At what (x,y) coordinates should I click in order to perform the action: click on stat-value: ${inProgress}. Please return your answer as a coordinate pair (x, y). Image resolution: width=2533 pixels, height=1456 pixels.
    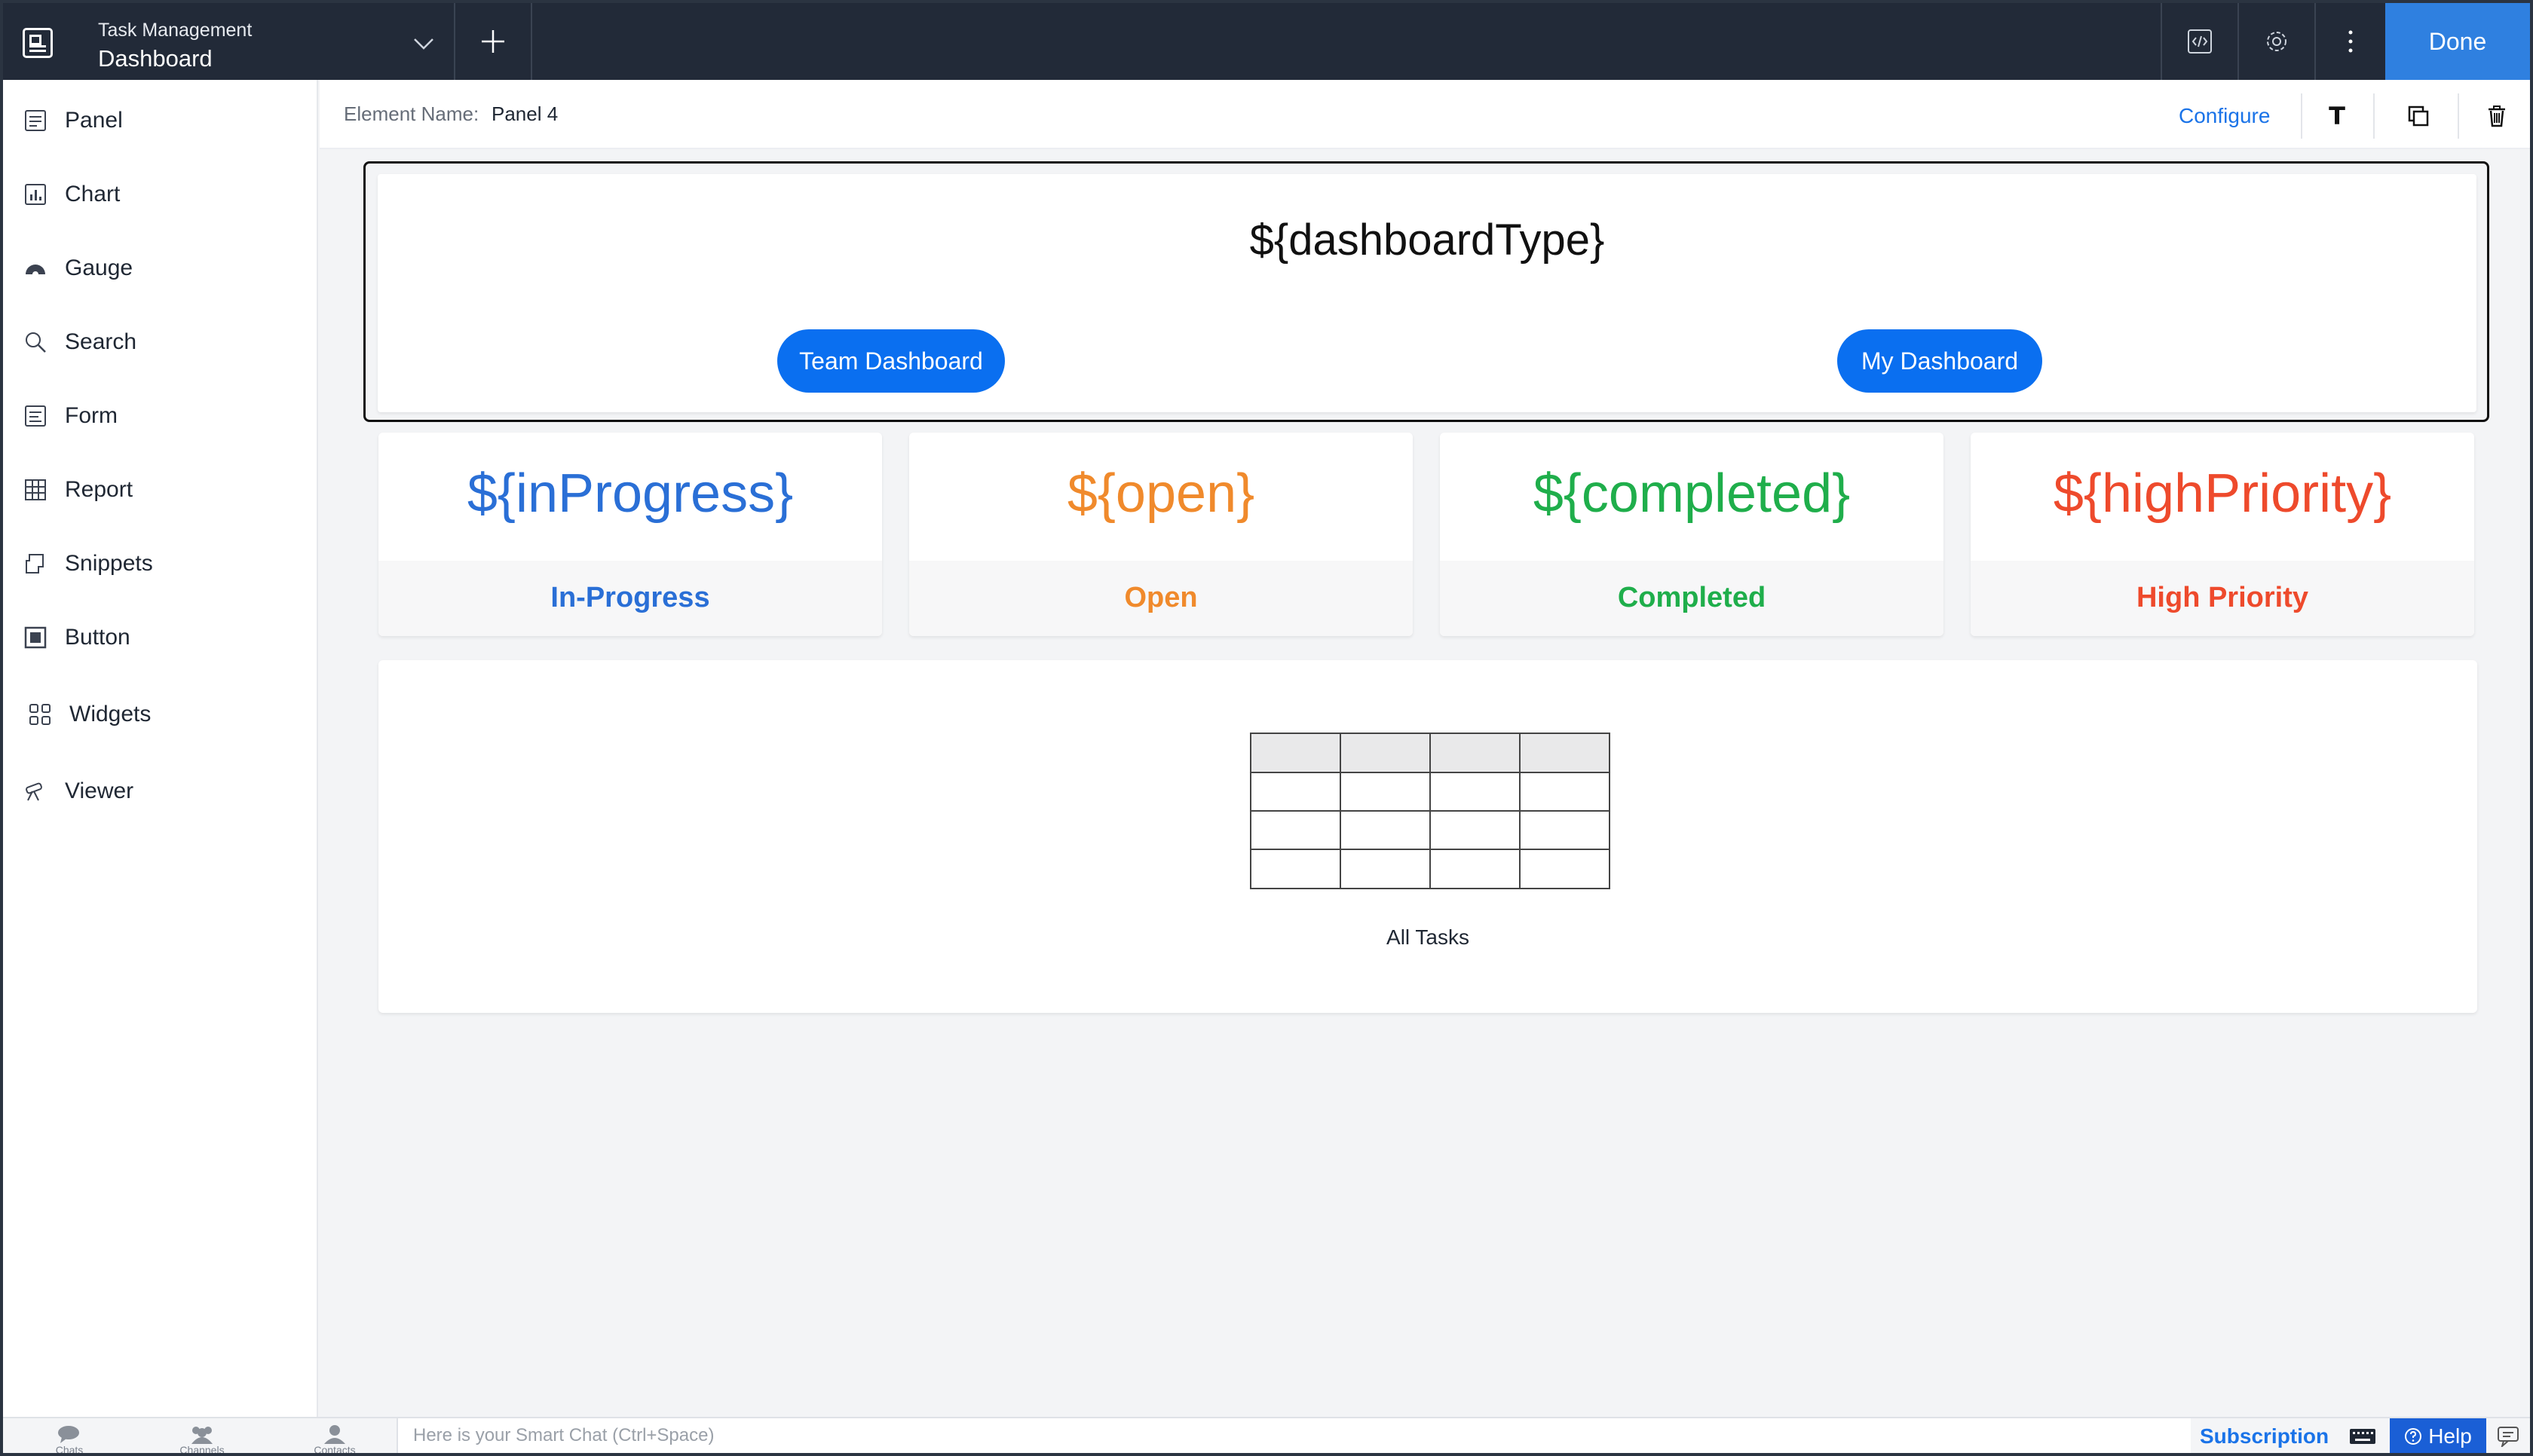
    Looking at the image, I should click on (630, 493).